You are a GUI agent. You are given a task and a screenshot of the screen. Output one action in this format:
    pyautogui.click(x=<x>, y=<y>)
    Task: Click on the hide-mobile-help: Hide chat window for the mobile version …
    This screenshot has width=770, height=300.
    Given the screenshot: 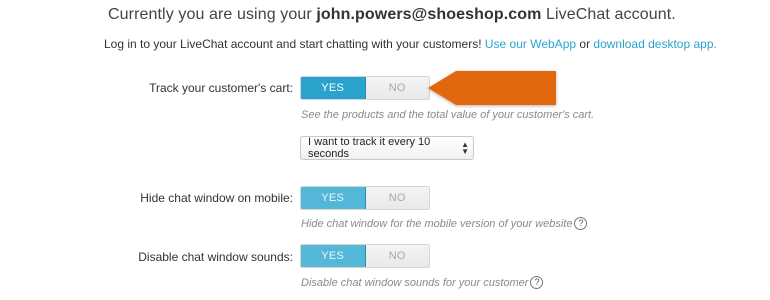 What is the action you would take?
    pyautogui.click(x=444, y=223)
    